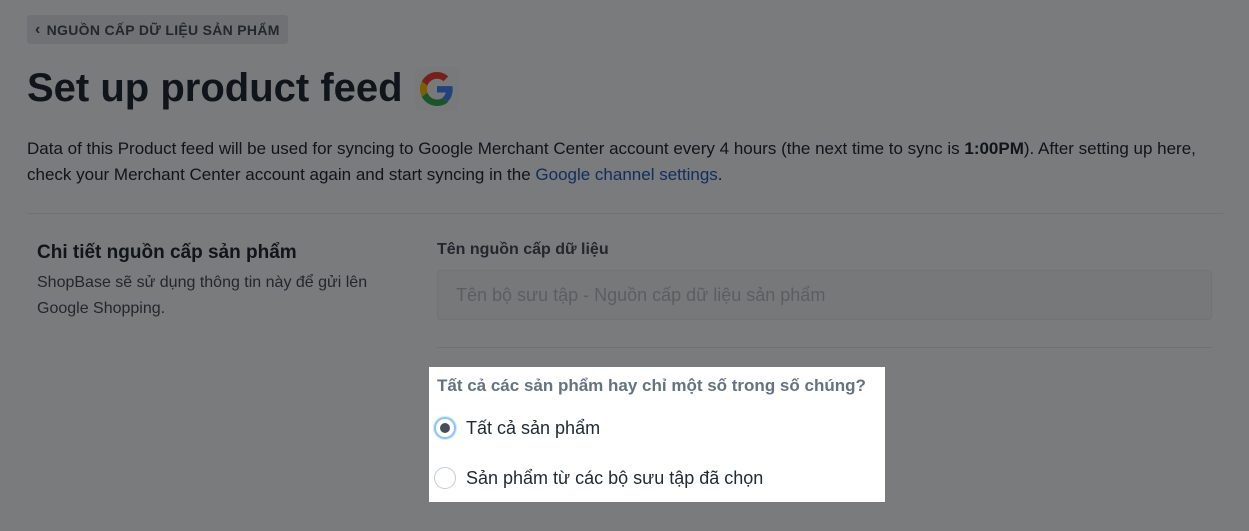  Describe the element at coordinates (445, 428) in the screenshot. I see `radio-checked-icon` at that location.